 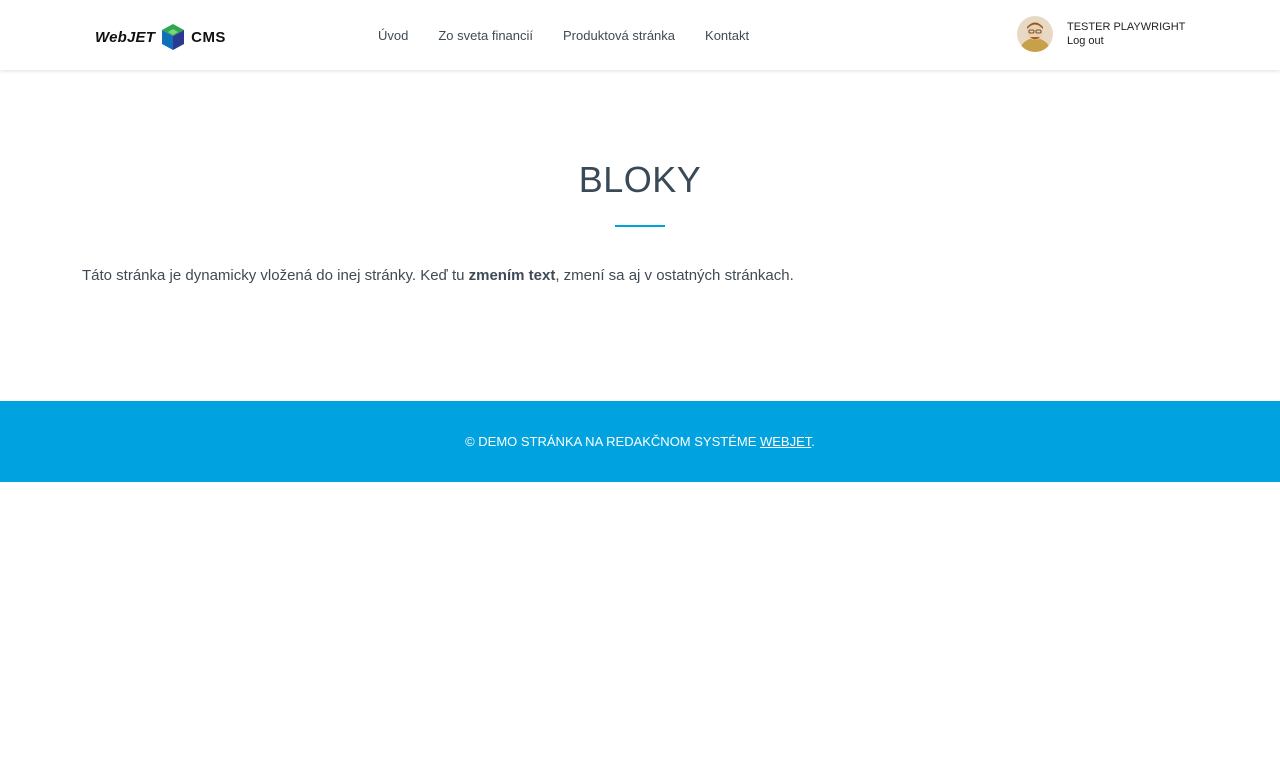 What do you see at coordinates (125, 37) in the screenshot?
I see `logo-text-webjet: WebJET` at bounding box center [125, 37].